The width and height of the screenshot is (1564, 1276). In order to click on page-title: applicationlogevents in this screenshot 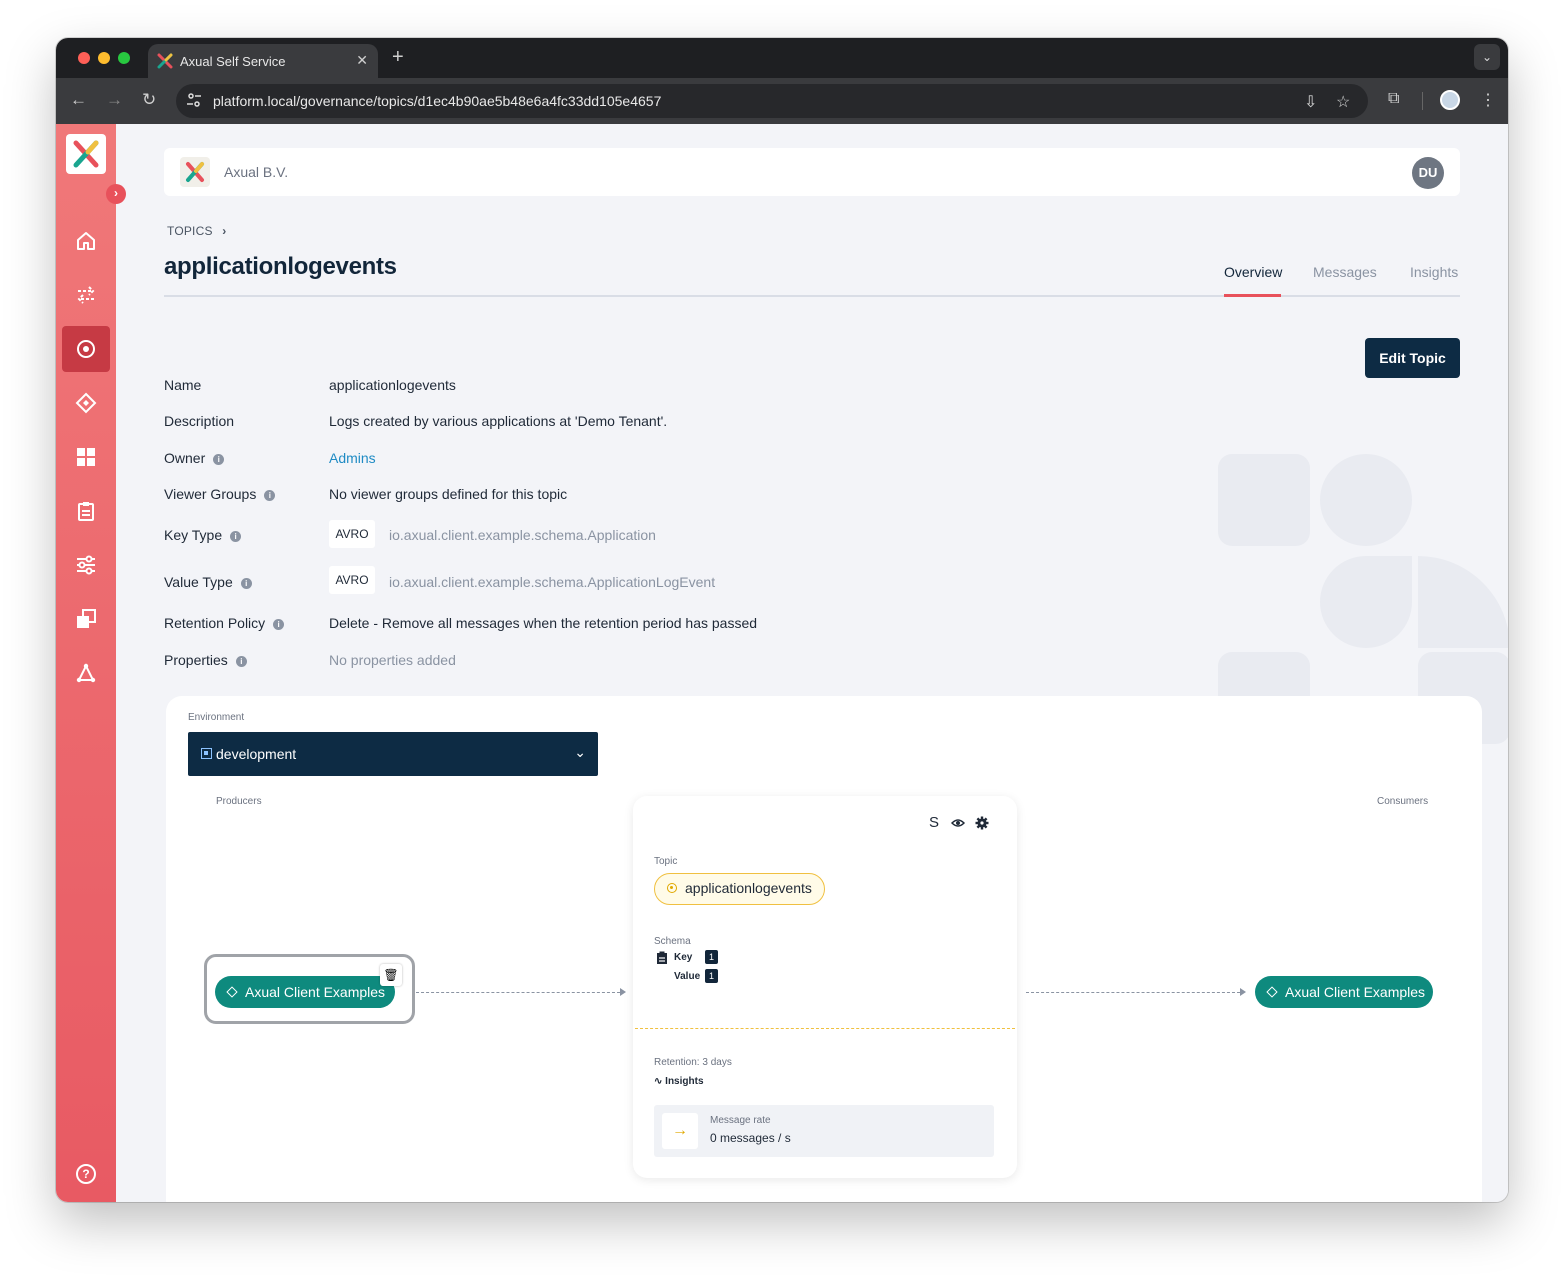, I will do `click(280, 266)`.